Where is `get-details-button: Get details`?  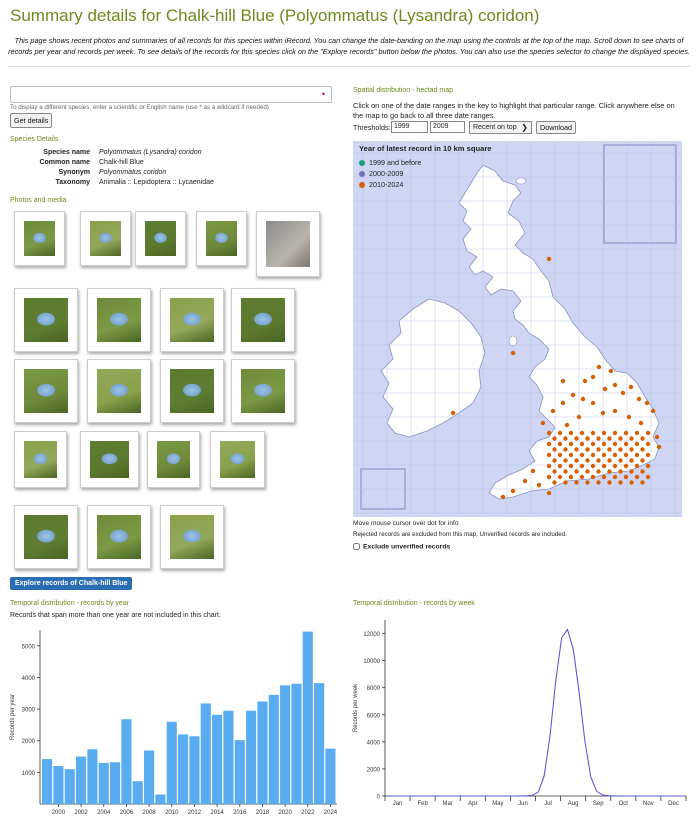
get-details-button: Get details is located at coordinates (31, 120).